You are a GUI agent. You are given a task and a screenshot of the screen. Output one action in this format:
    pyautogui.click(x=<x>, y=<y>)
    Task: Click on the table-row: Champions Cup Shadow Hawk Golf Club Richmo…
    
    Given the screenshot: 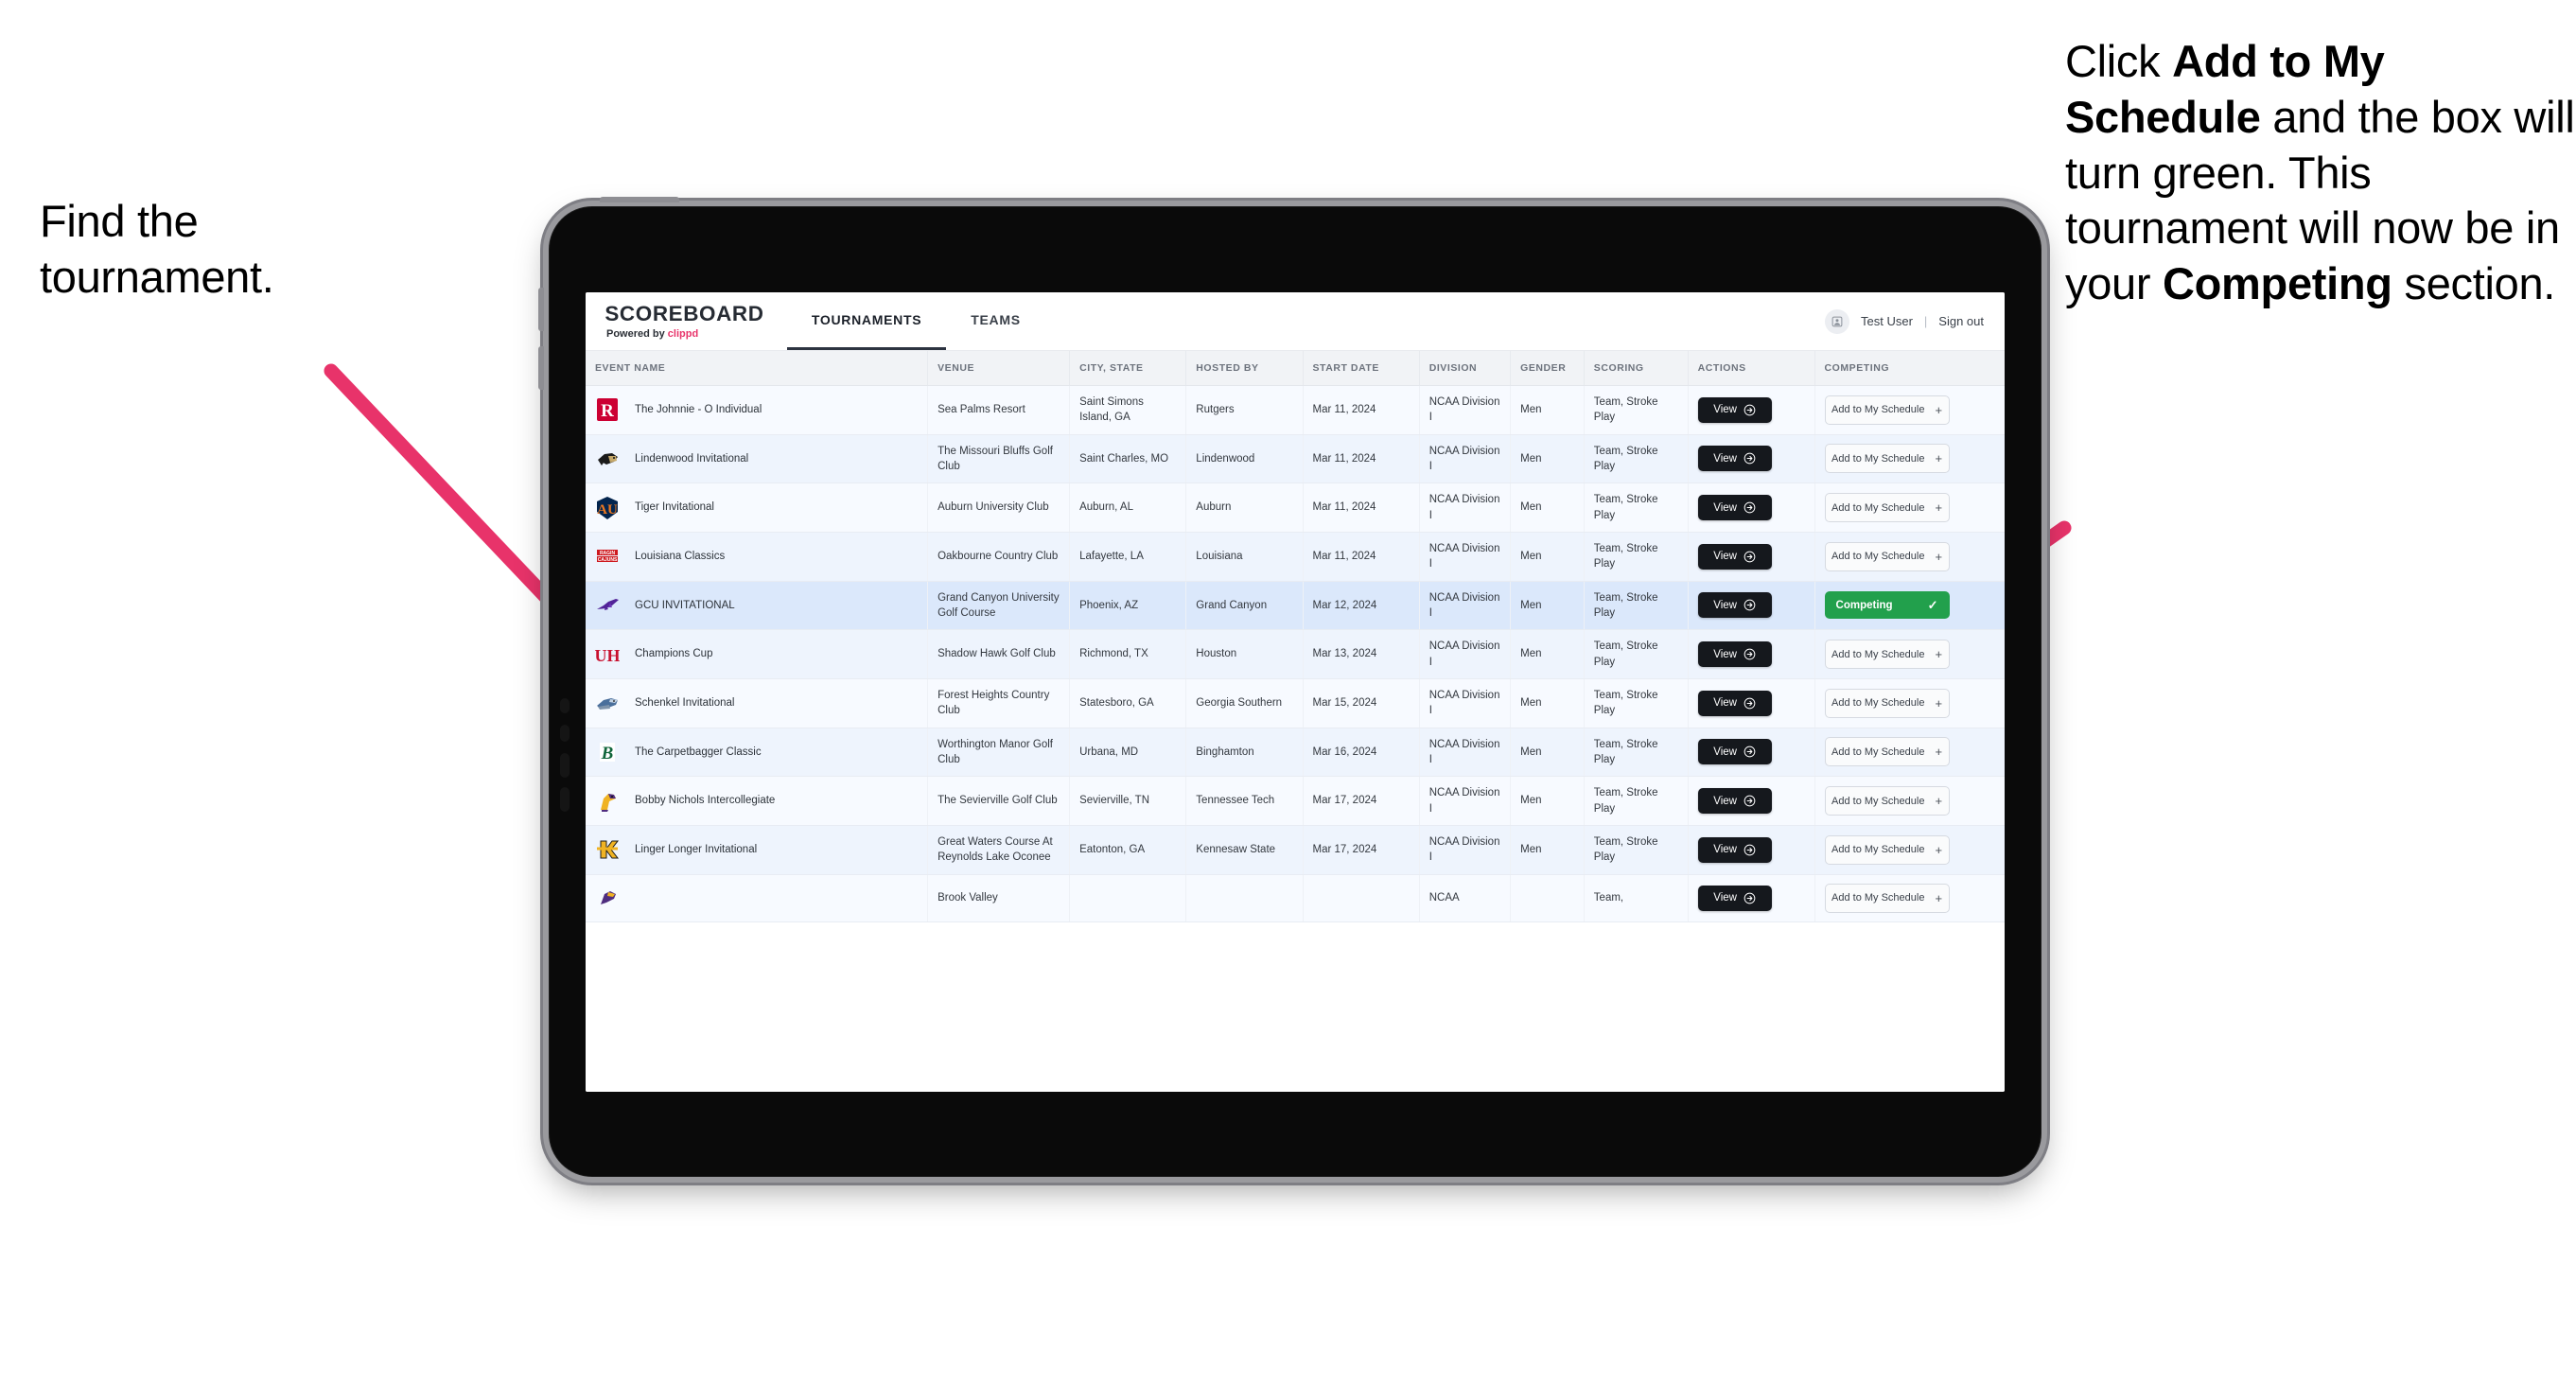 What is the action you would take?
    pyautogui.click(x=1296, y=654)
    